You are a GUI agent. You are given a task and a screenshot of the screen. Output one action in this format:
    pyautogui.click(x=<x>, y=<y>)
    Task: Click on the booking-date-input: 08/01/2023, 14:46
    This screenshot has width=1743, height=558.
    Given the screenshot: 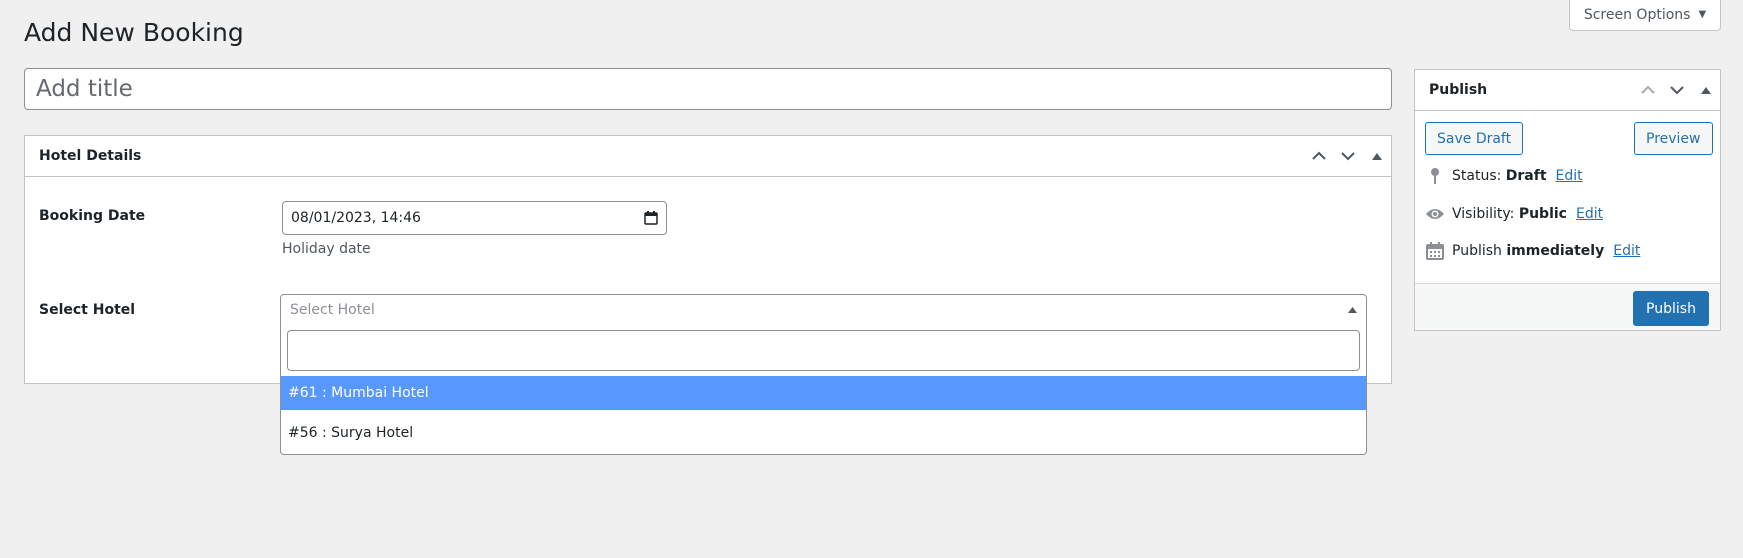 What is the action you would take?
    pyautogui.click(x=474, y=218)
    